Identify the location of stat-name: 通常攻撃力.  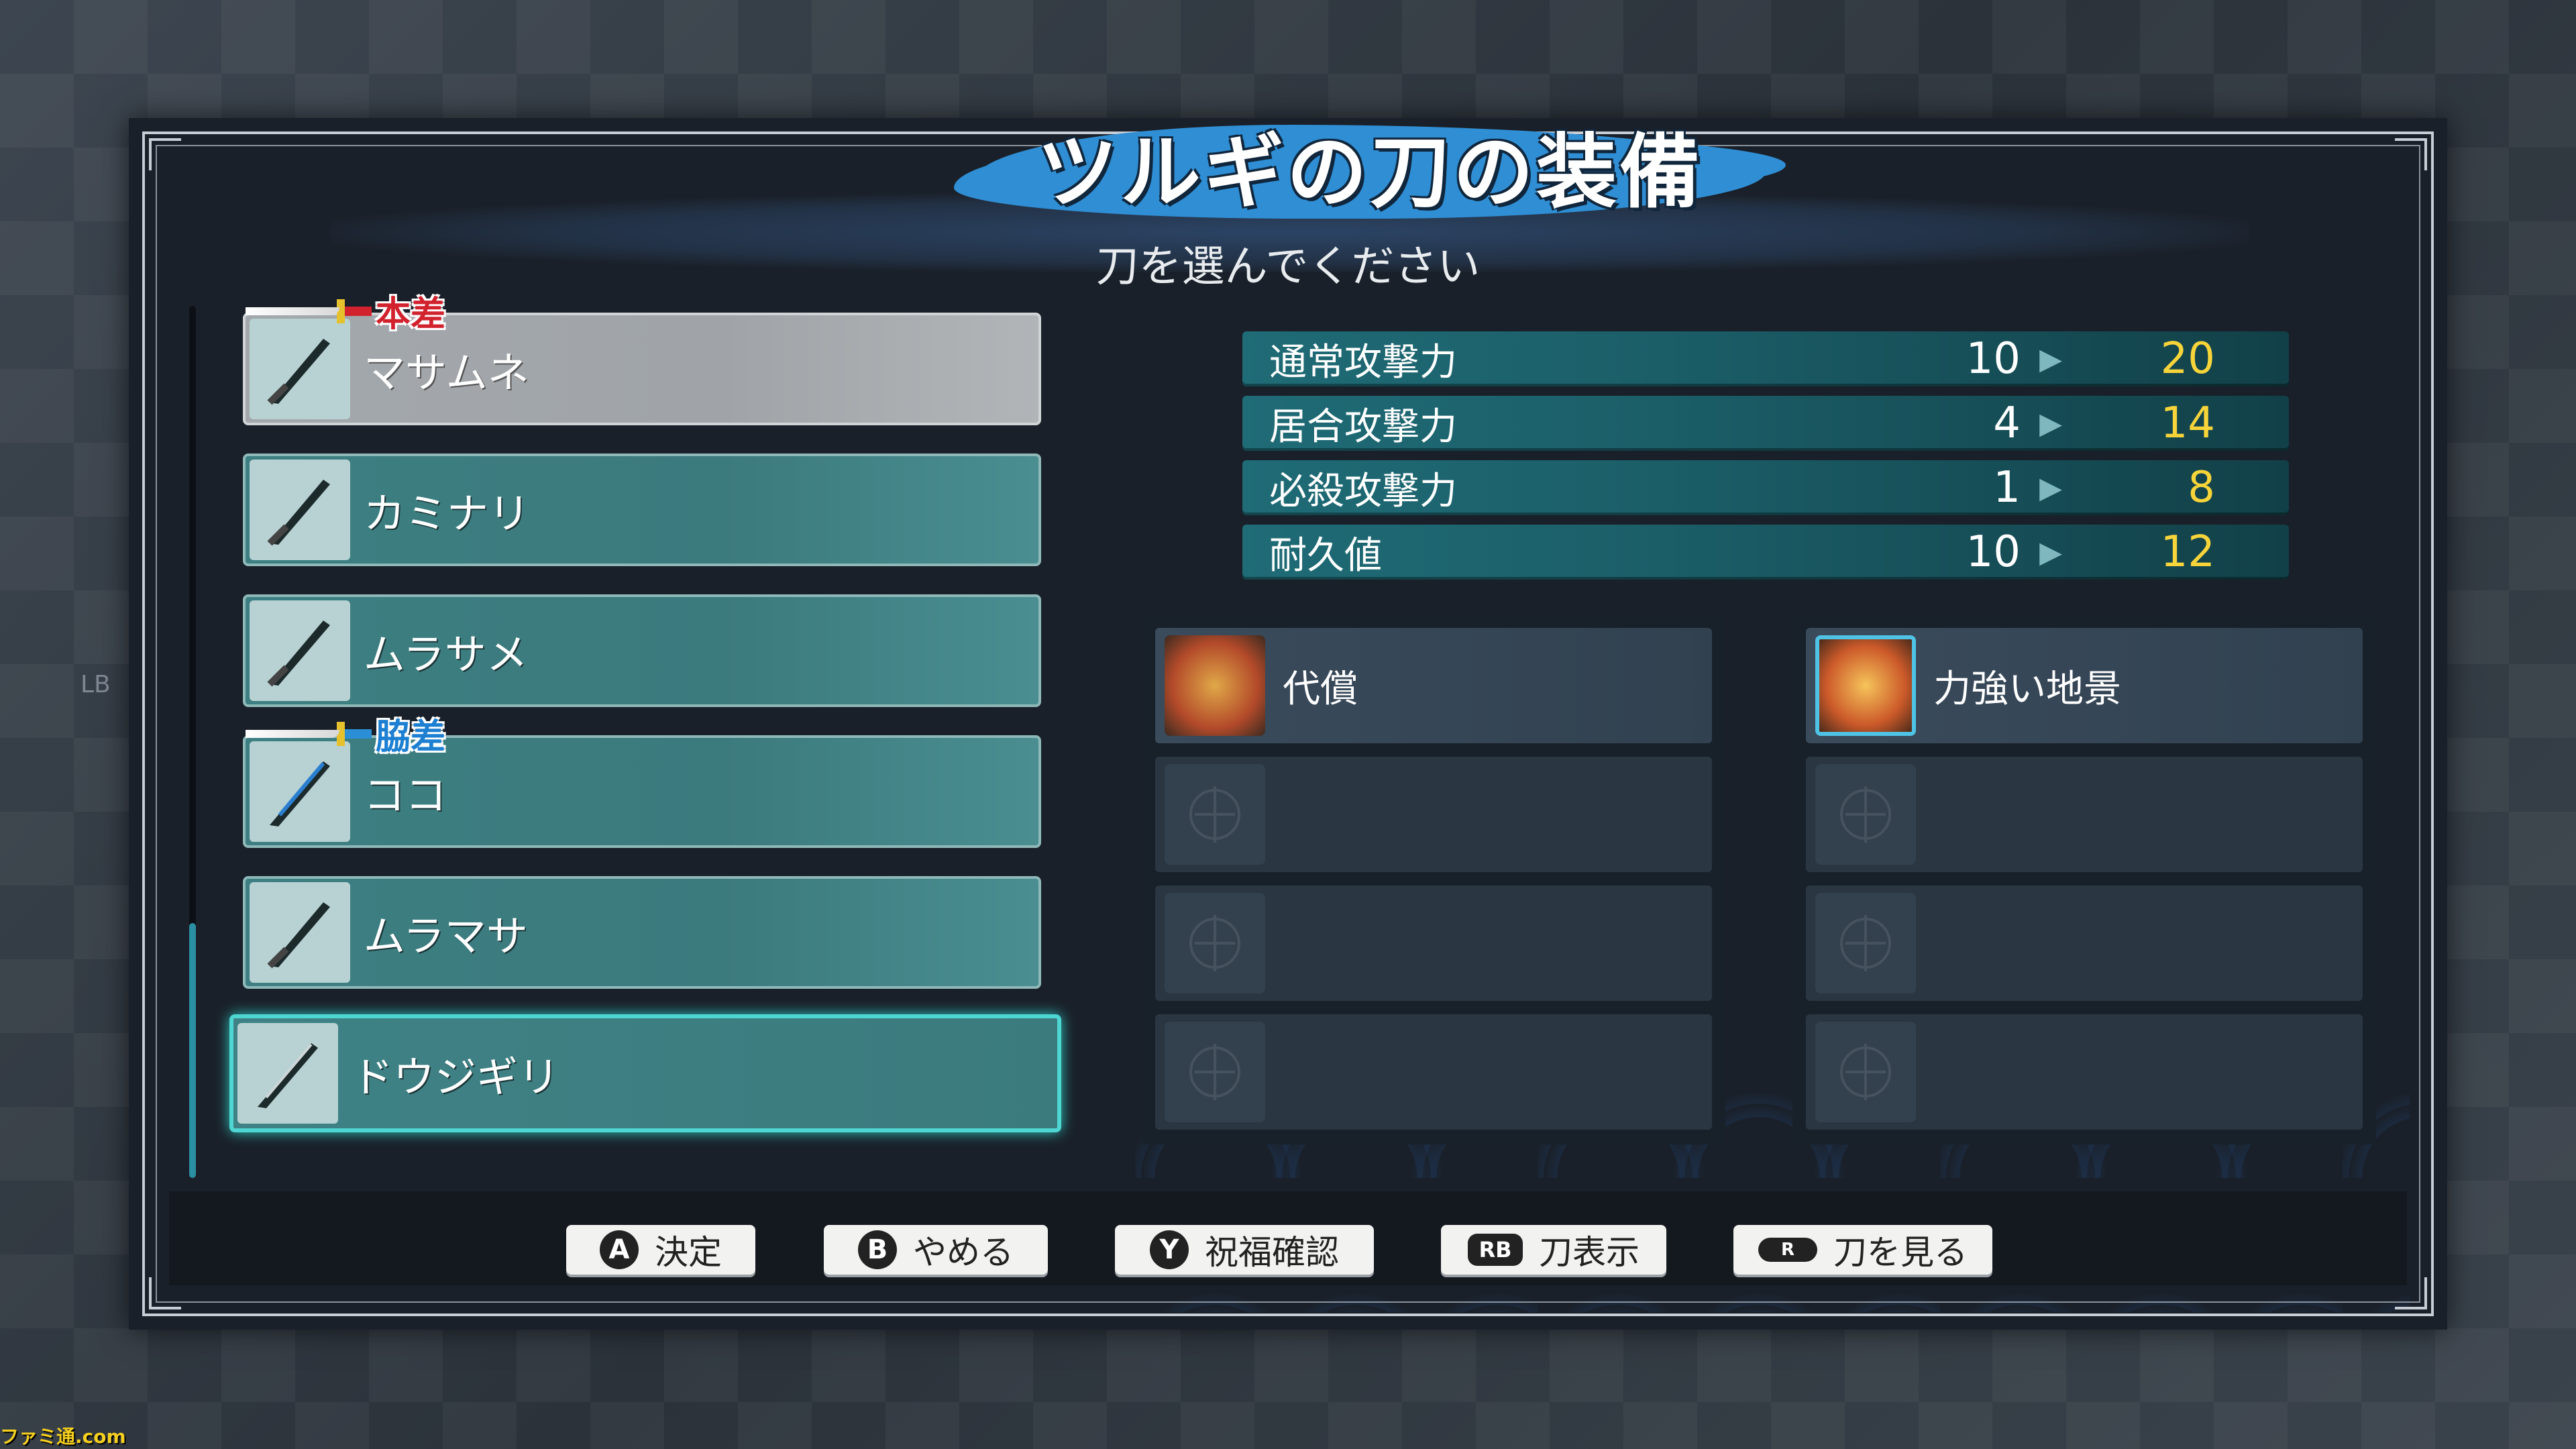
(1363, 362).